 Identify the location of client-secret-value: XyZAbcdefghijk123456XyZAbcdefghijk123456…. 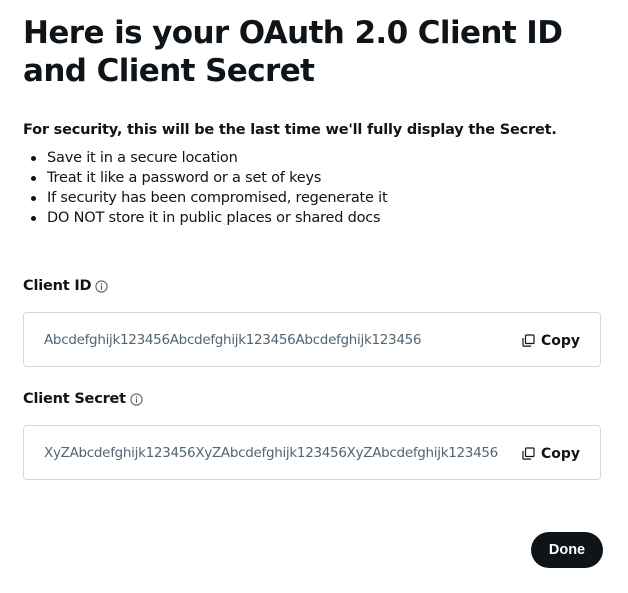
(271, 453).